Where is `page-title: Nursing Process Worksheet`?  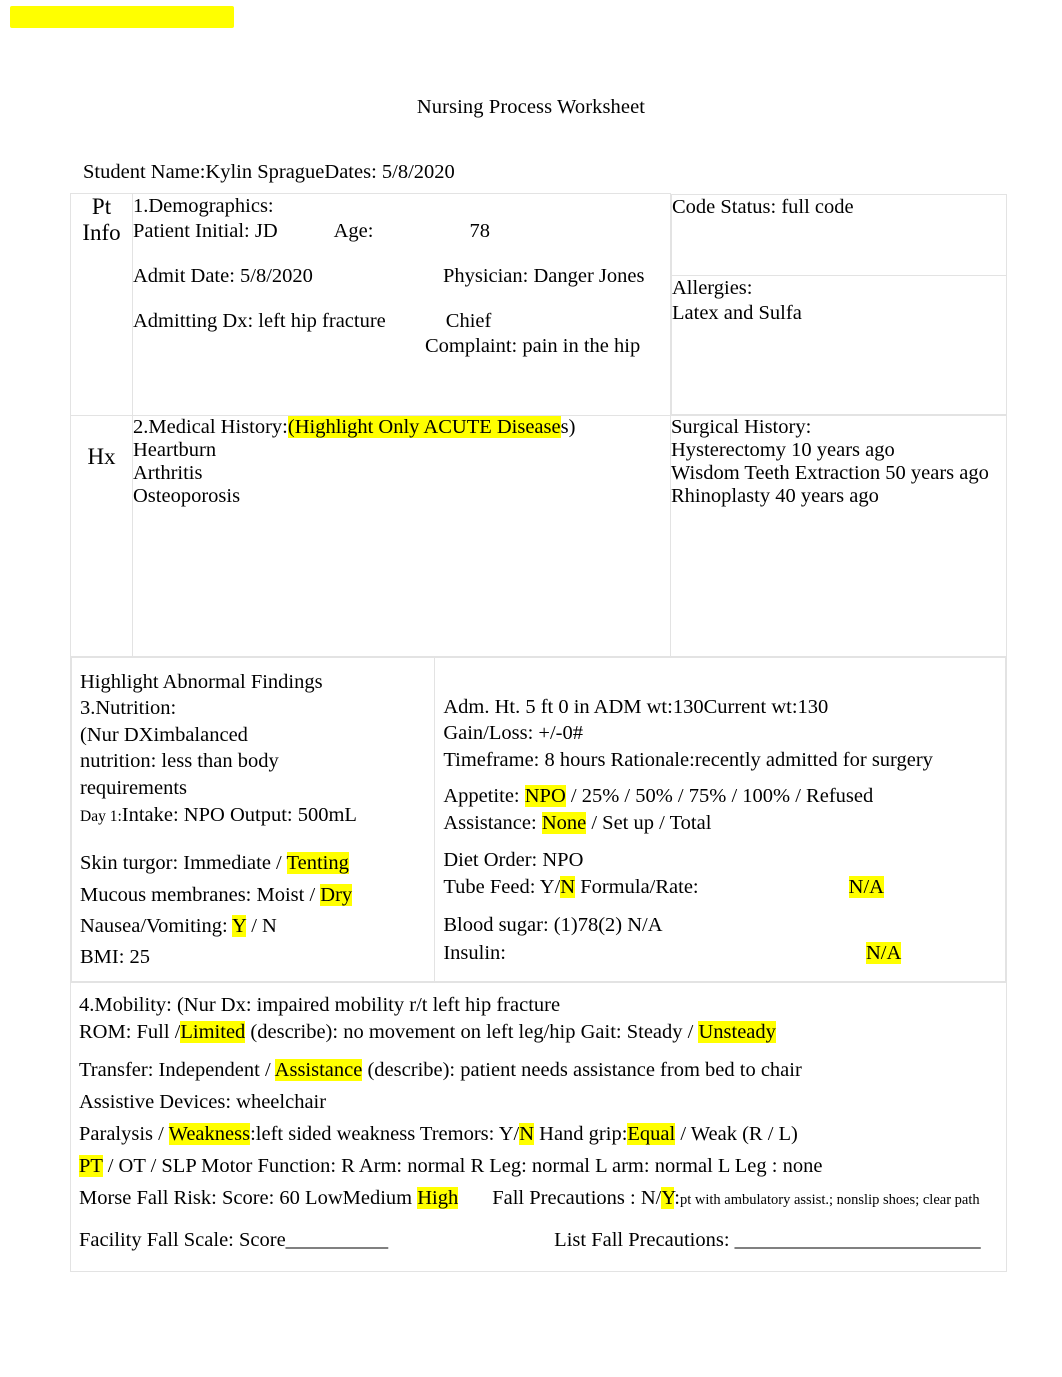 page-title: Nursing Process Worksheet is located at coordinates (531, 107).